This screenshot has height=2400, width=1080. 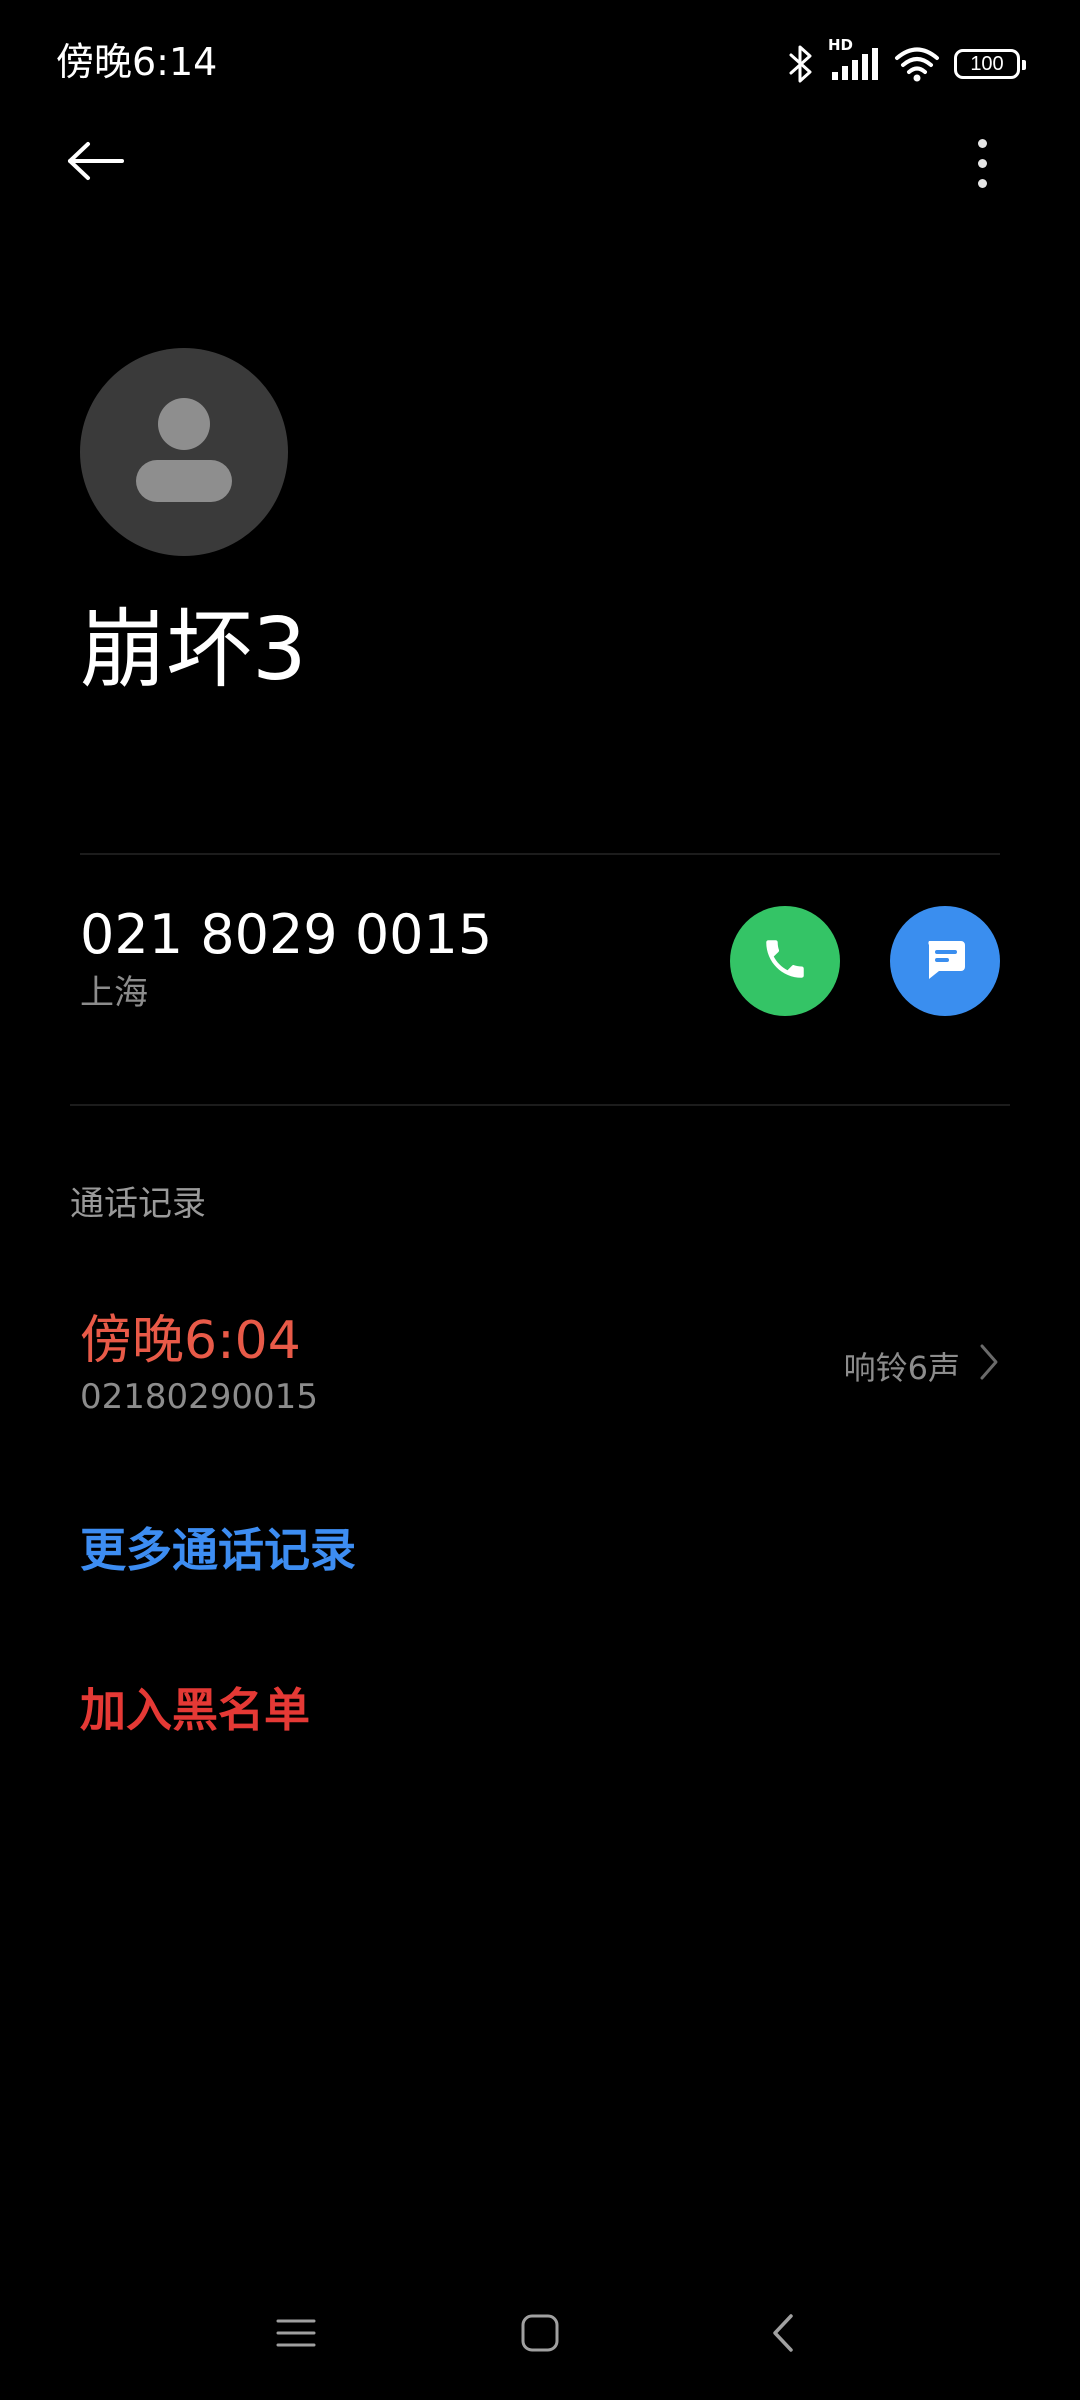 I want to click on contact-avatar, so click(x=184, y=452).